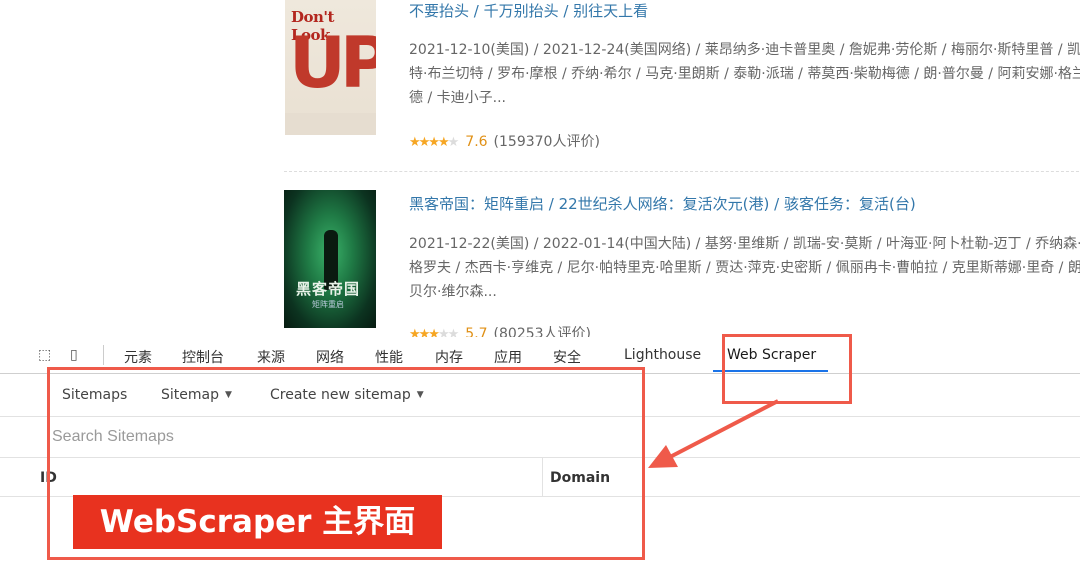 The image size is (1080, 582). I want to click on toolbar-divider, so click(103, 355).